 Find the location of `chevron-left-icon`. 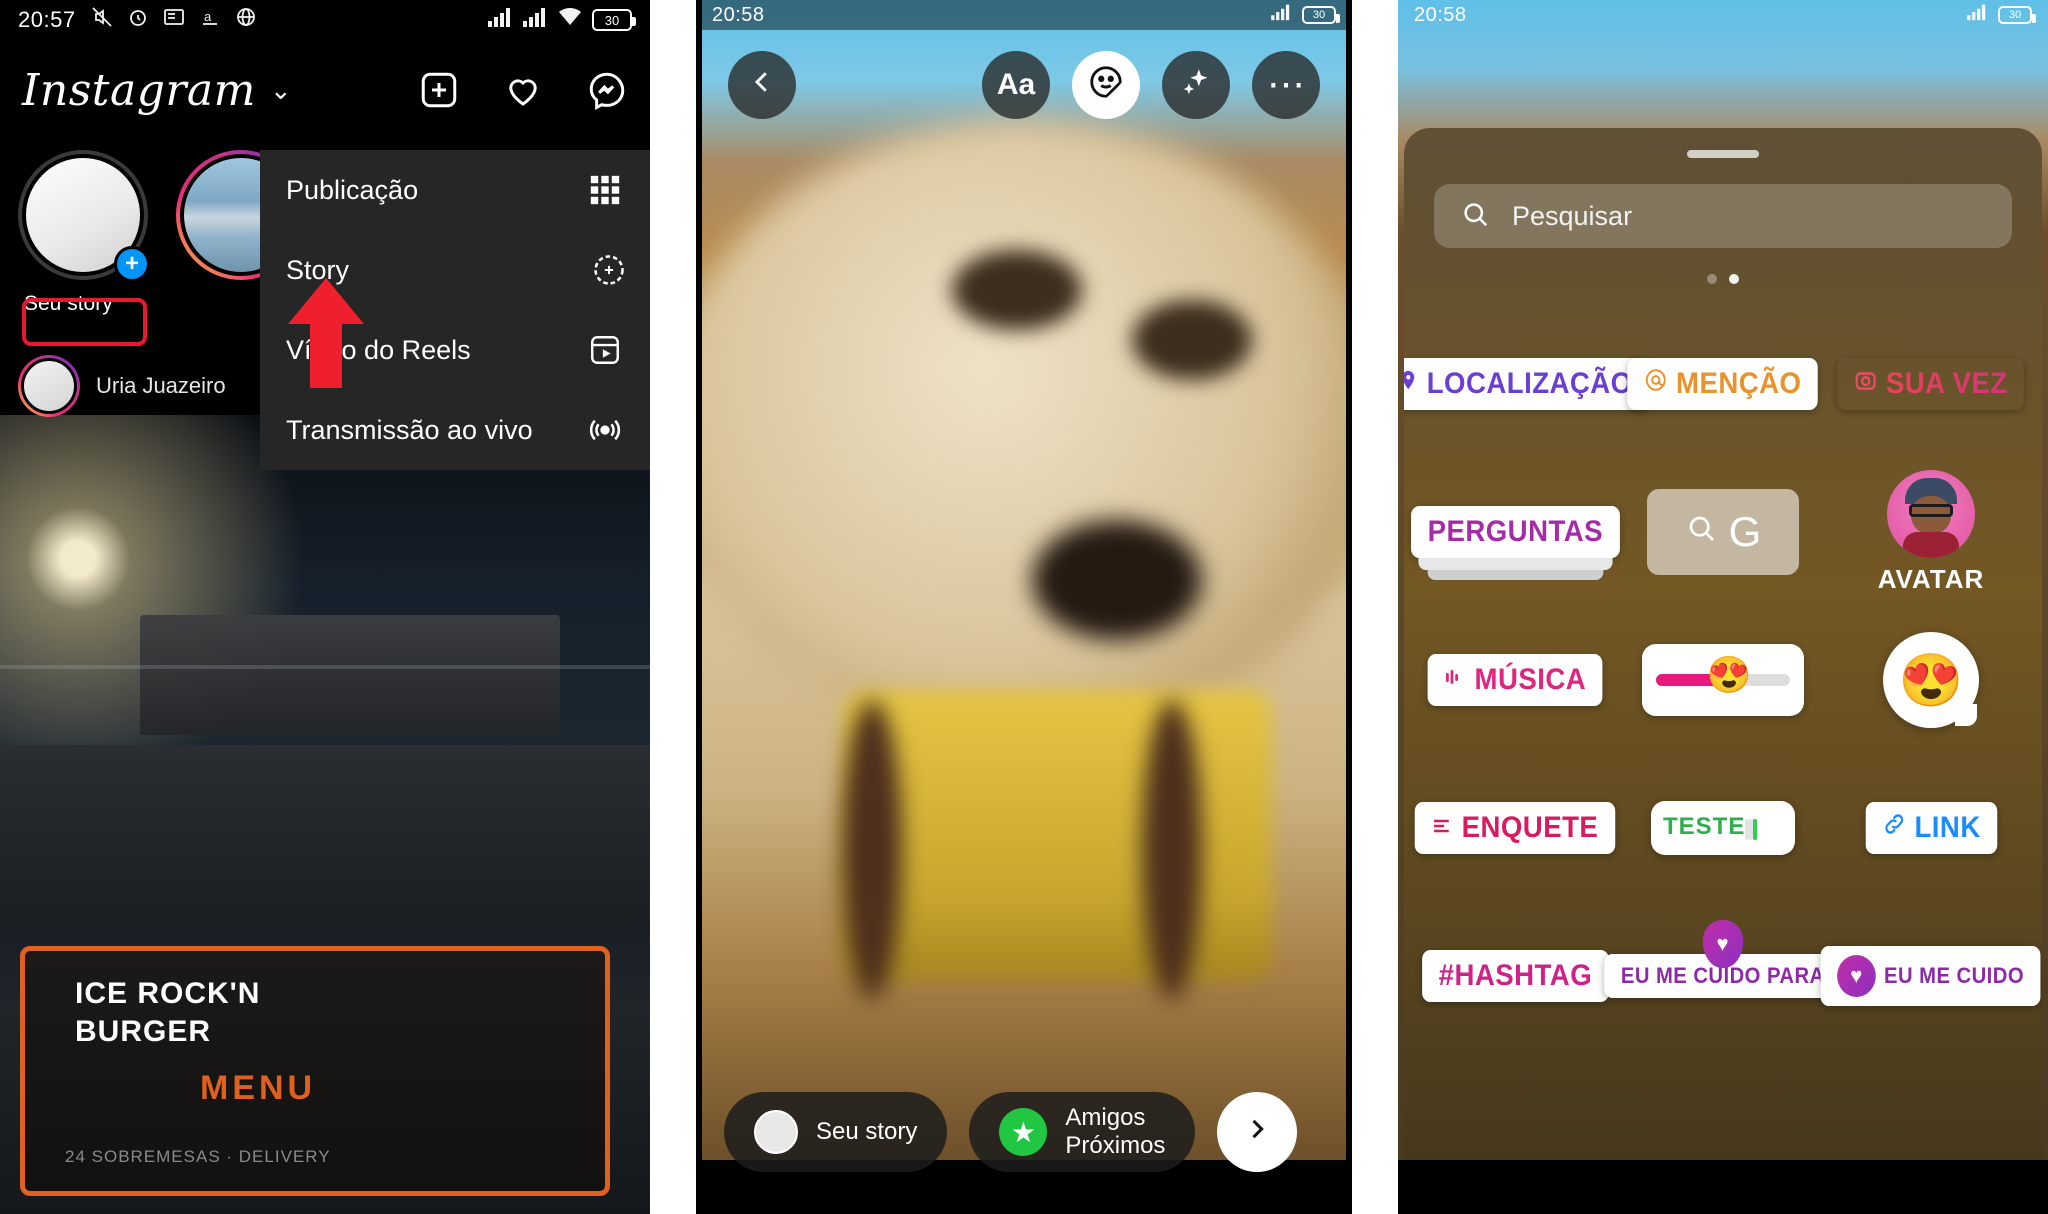

chevron-left-icon is located at coordinates (762, 85).